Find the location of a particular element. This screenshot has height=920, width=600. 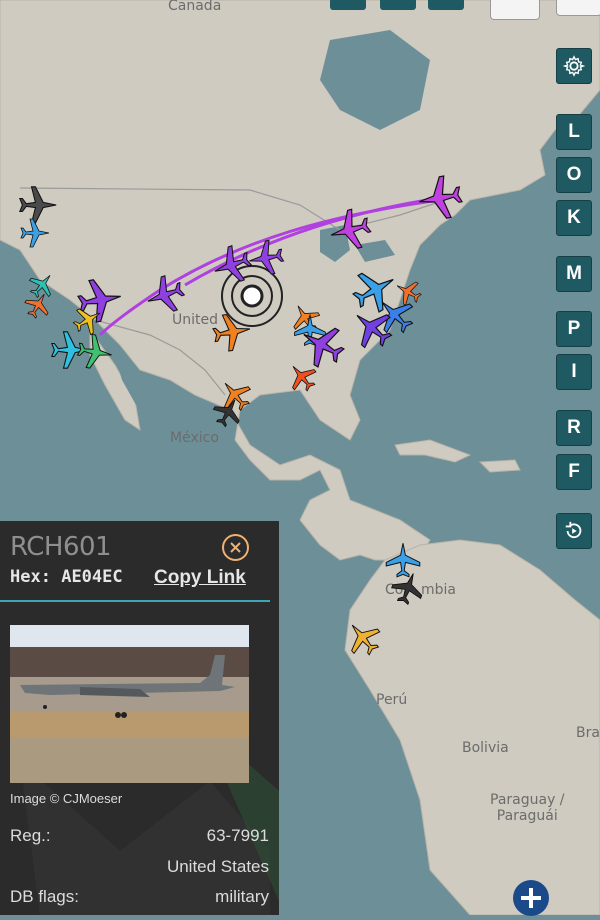

callsign: RCH601 is located at coordinates (61, 547).